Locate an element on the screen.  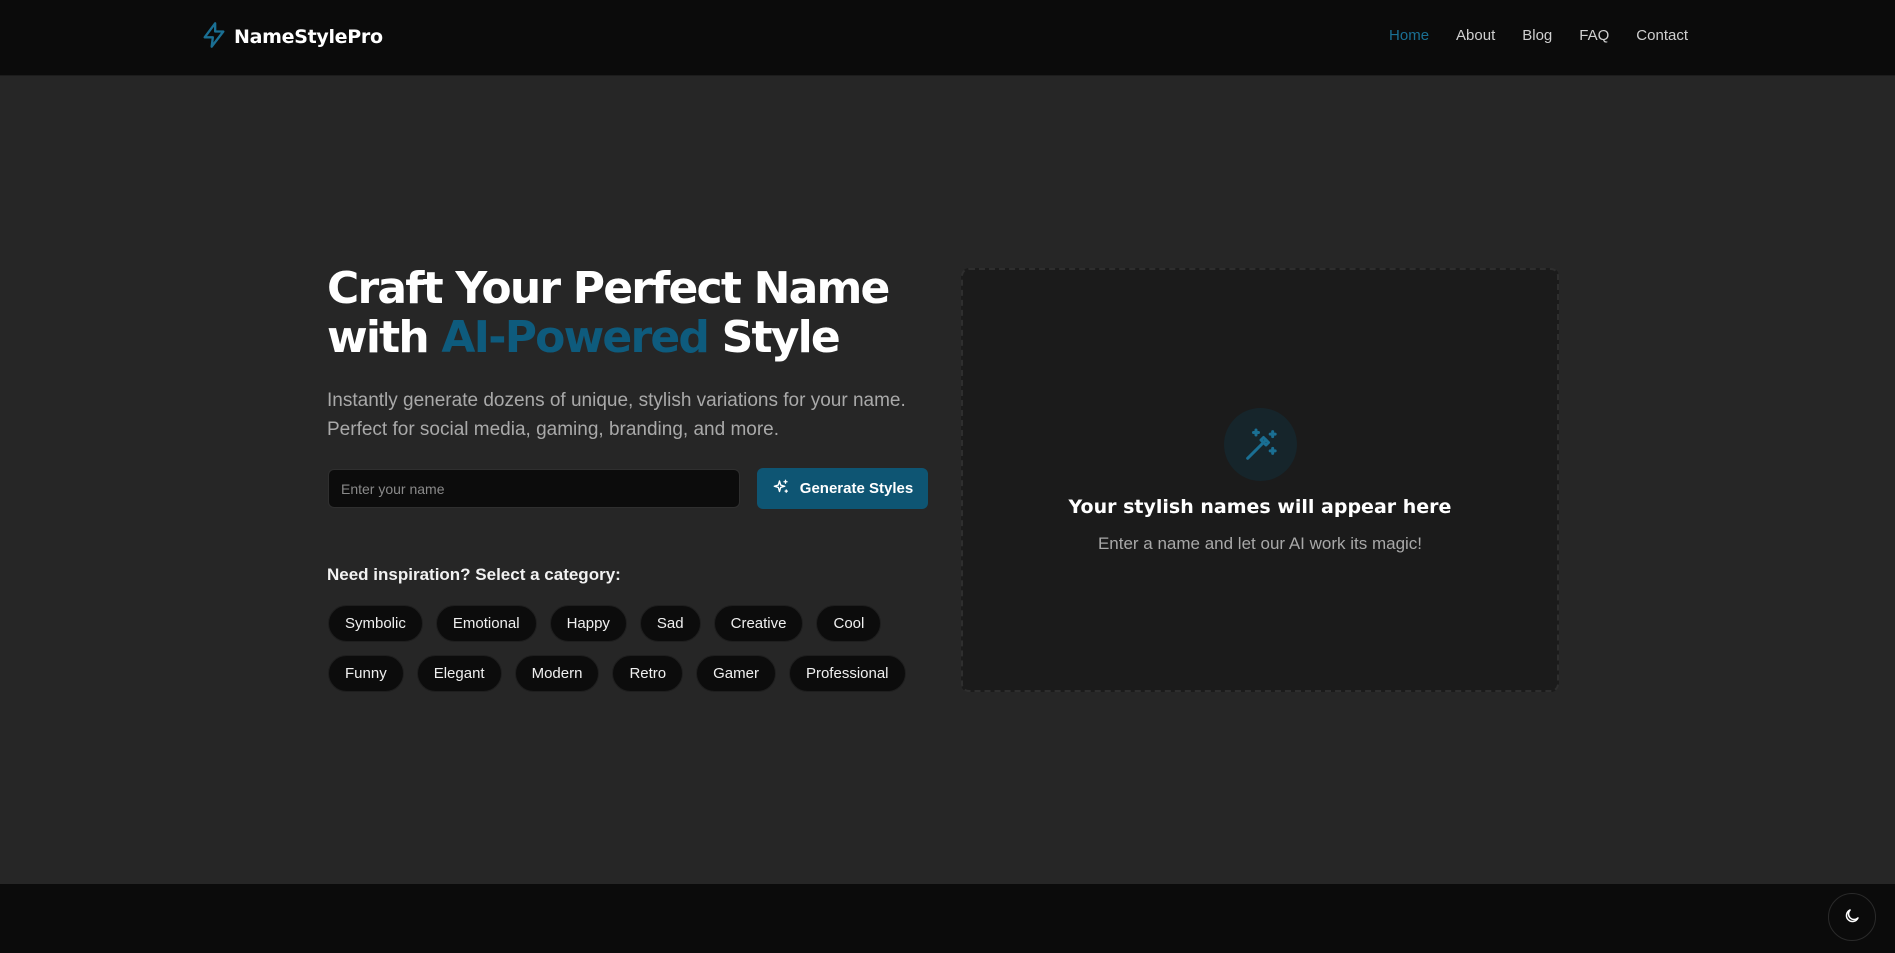
brand-logo-link: NameStylePro is located at coordinates (291, 37).